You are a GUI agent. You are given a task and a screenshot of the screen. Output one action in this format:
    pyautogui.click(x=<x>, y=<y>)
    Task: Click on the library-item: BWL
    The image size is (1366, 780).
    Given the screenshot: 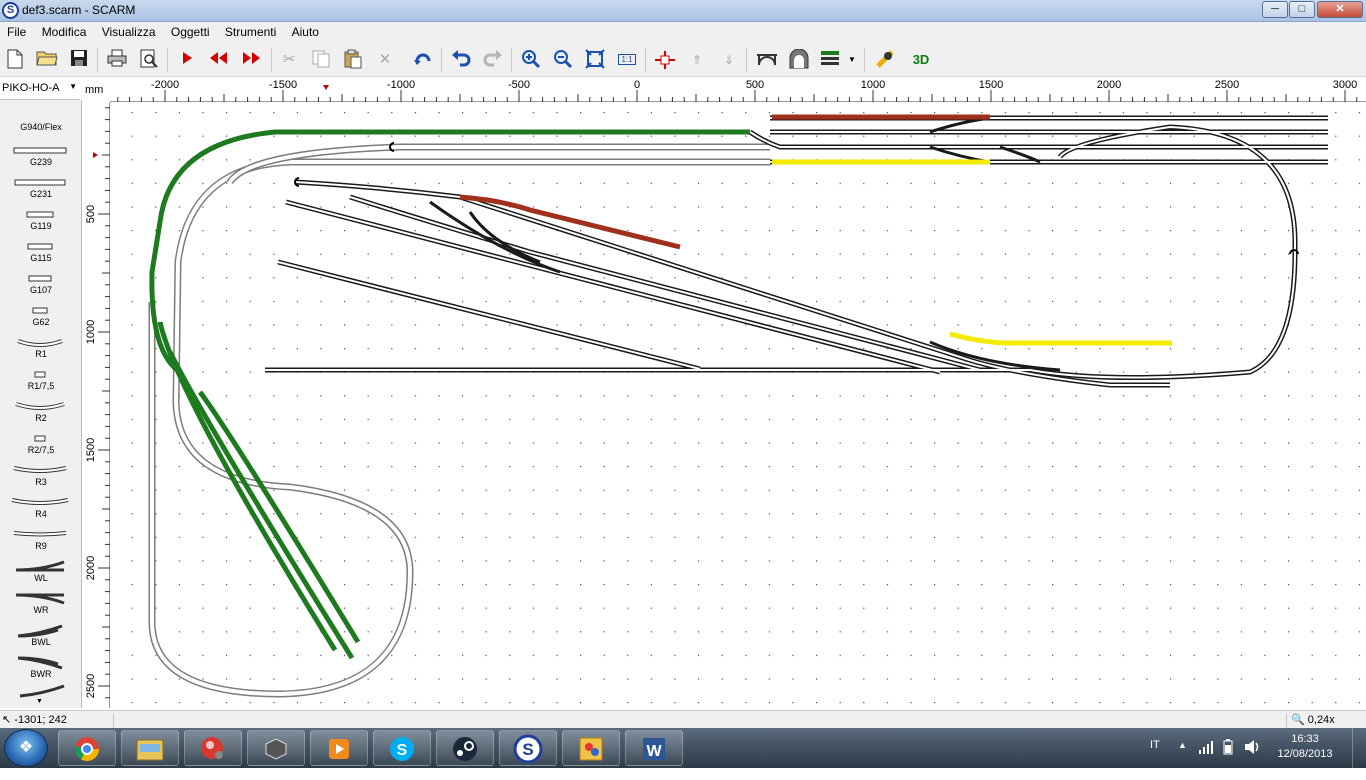 What is the action you would take?
    pyautogui.click(x=40, y=636)
    